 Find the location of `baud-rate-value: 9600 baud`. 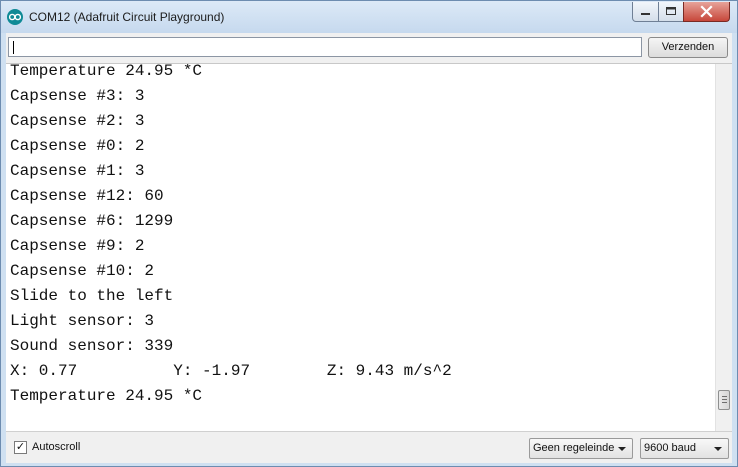

baud-rate-value: 9600 baud is located at coordinates (670, 448).